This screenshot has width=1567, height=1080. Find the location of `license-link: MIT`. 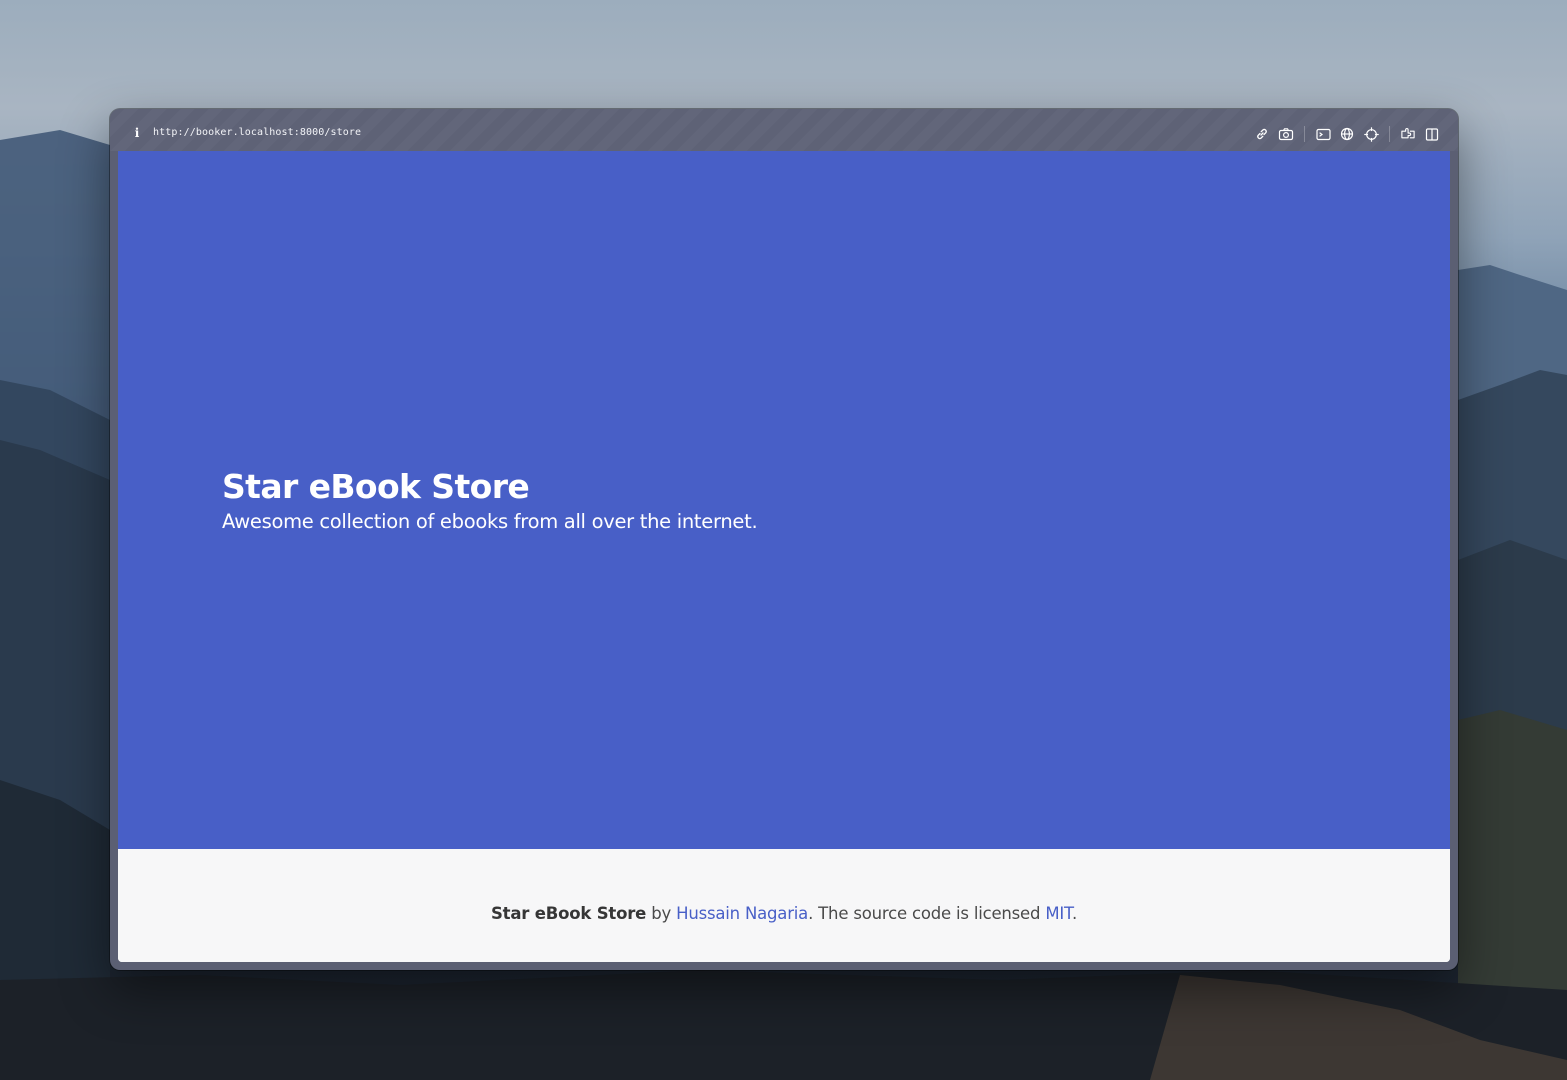

license-link: MIT is located at coordinates (1058, 913).